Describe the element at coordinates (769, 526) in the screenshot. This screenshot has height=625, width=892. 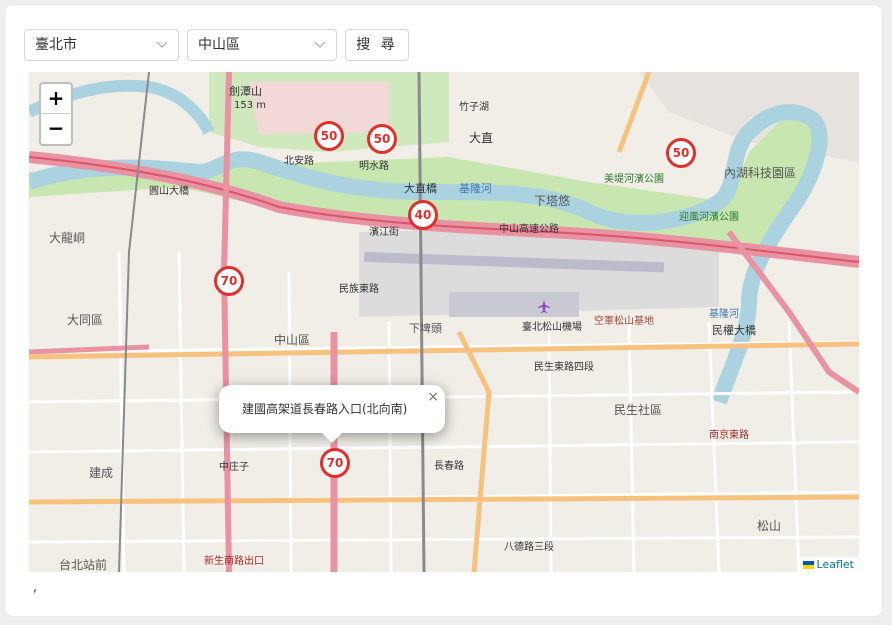
I see `map-label: 松山` at that location.